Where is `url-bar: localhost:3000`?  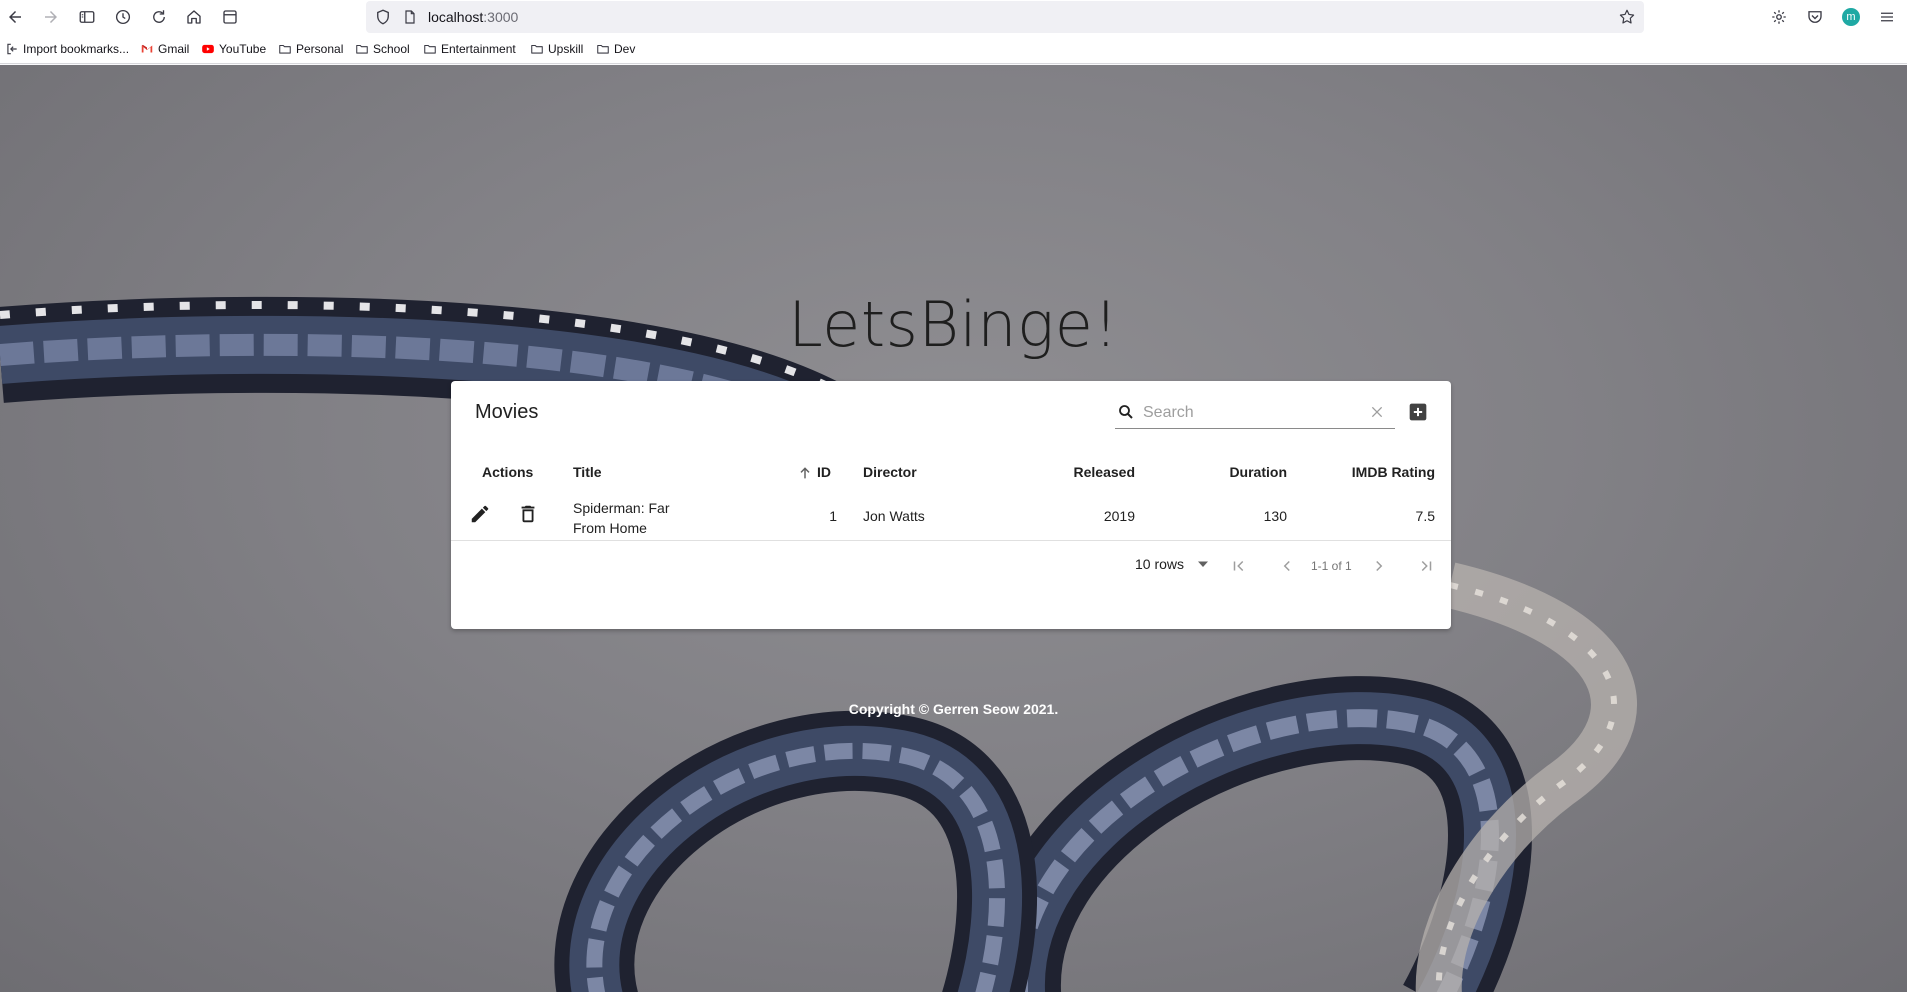
url-bar: localhost:3000 is located at coordinates (1005, 17).